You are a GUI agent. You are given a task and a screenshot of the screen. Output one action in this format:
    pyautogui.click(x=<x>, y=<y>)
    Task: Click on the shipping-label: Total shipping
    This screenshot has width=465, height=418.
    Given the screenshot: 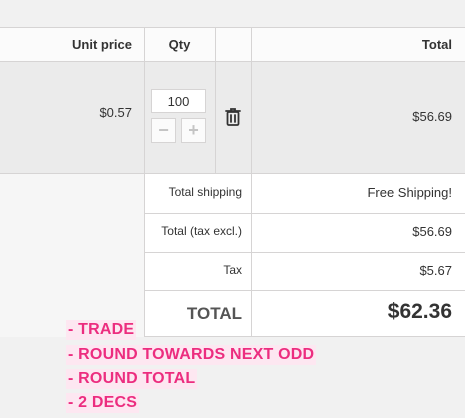 What is the action you would take?
    pyautogui.click(x=205, y=192)
    